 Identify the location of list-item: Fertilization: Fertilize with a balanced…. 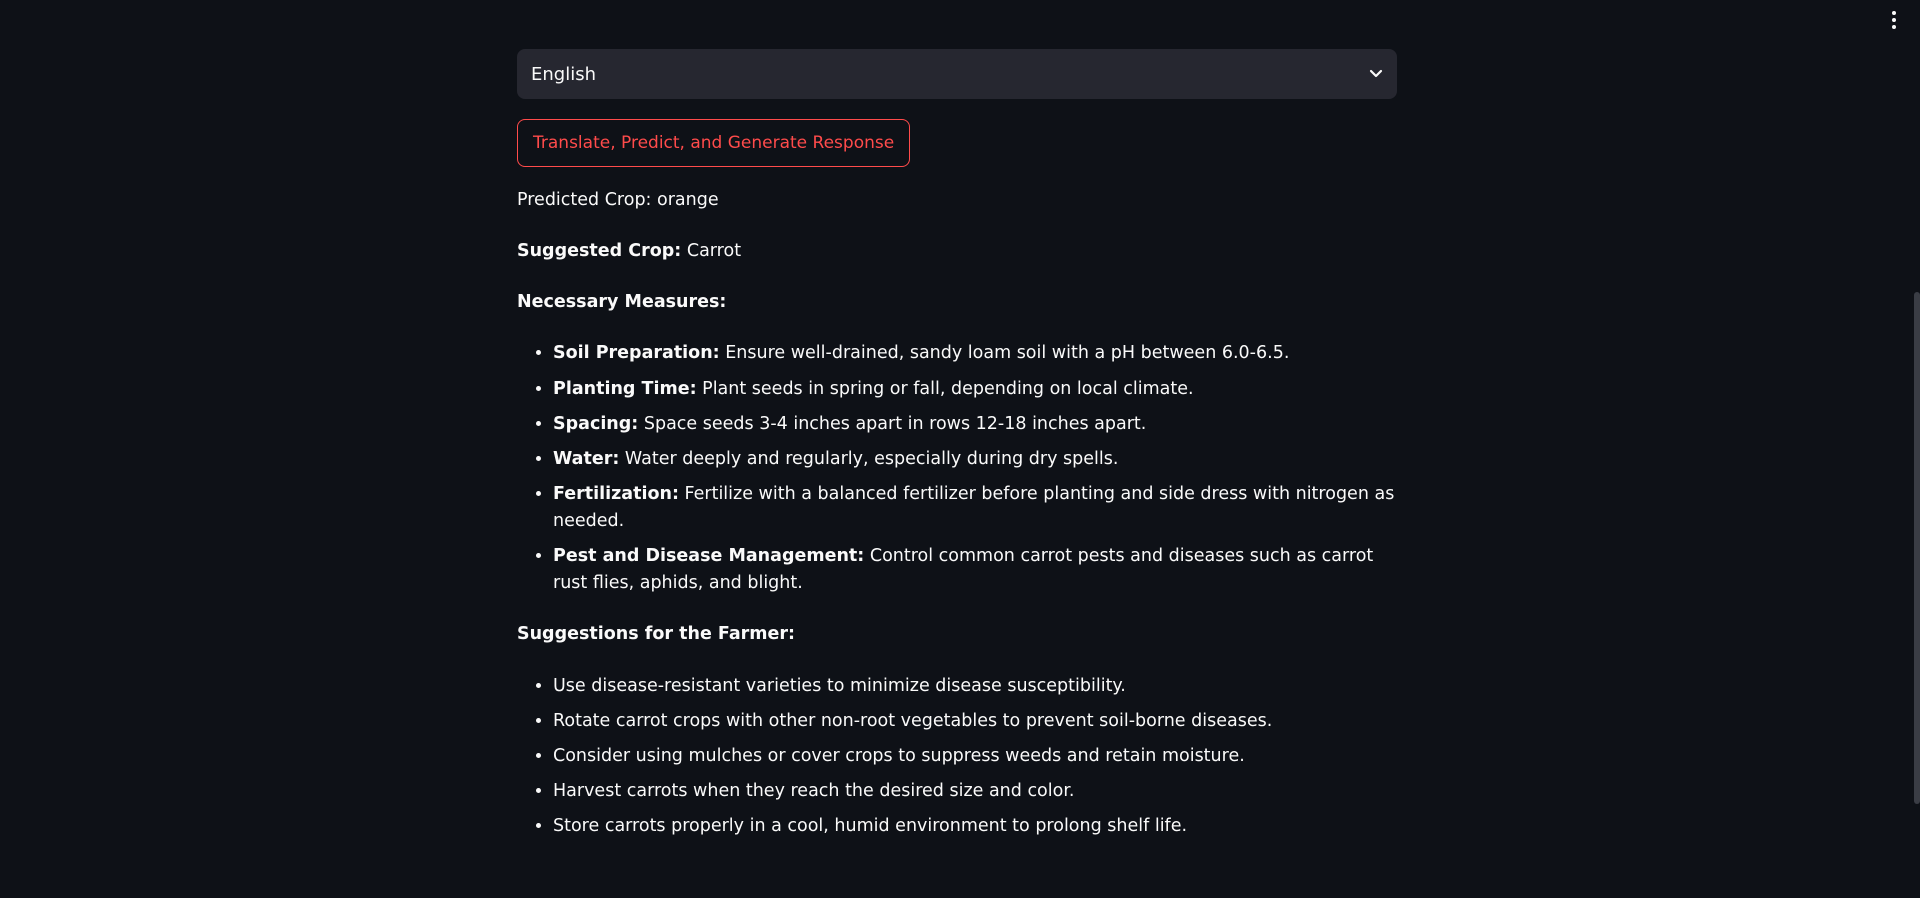
(975, 508).